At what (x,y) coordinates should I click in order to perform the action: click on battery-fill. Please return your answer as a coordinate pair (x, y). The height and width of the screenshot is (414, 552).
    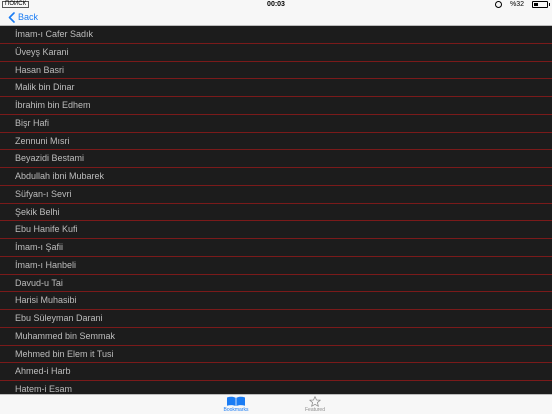
    Looking at the image, I should click on (536, 4).